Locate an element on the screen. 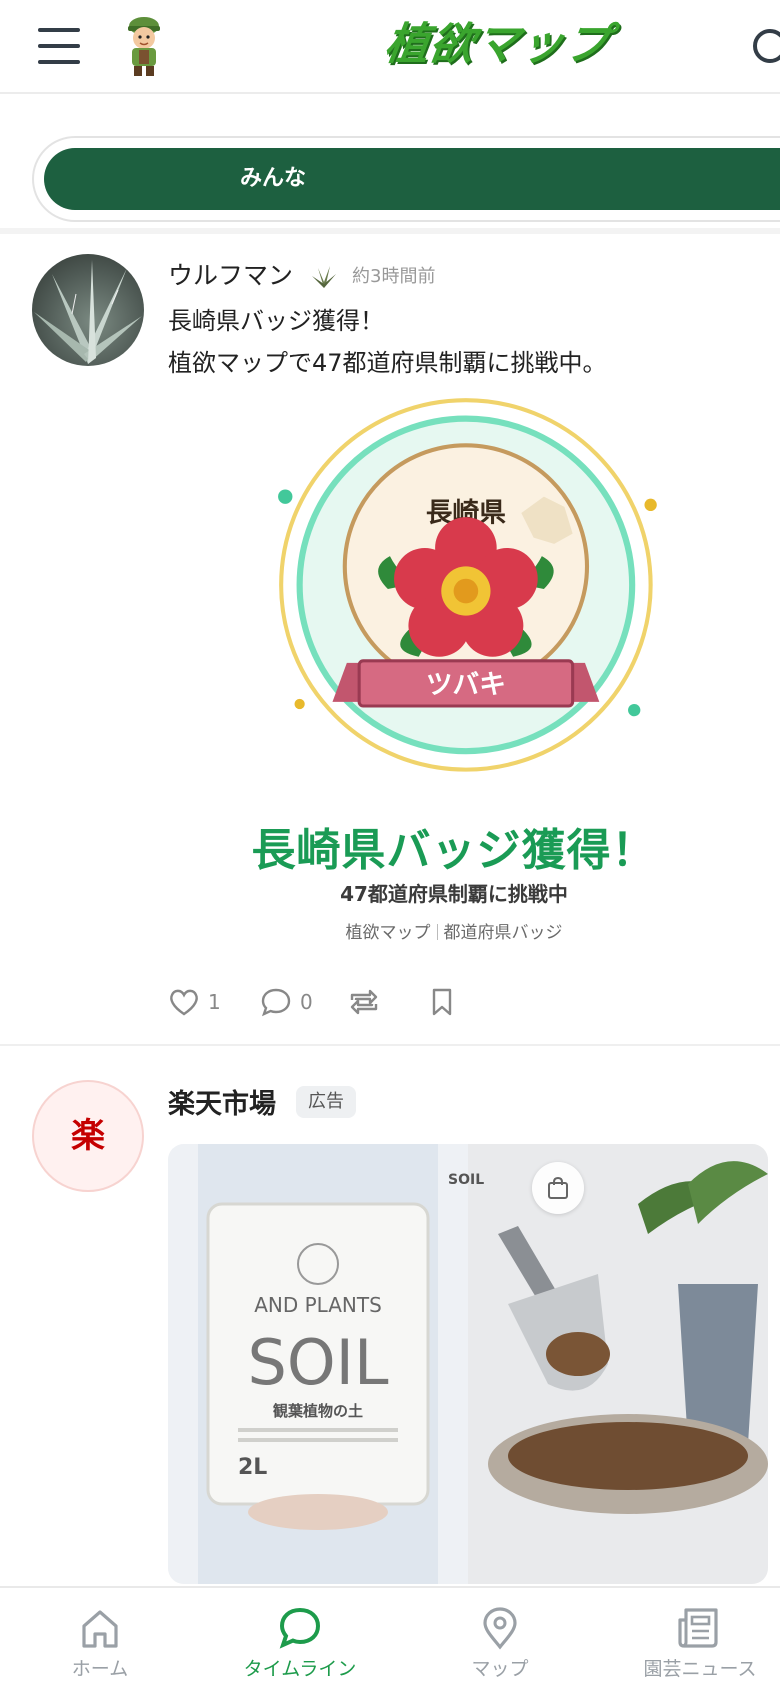 This screenshot has height=1688, width=780. shopping-bag-button is located at coordinates (558, 1188).